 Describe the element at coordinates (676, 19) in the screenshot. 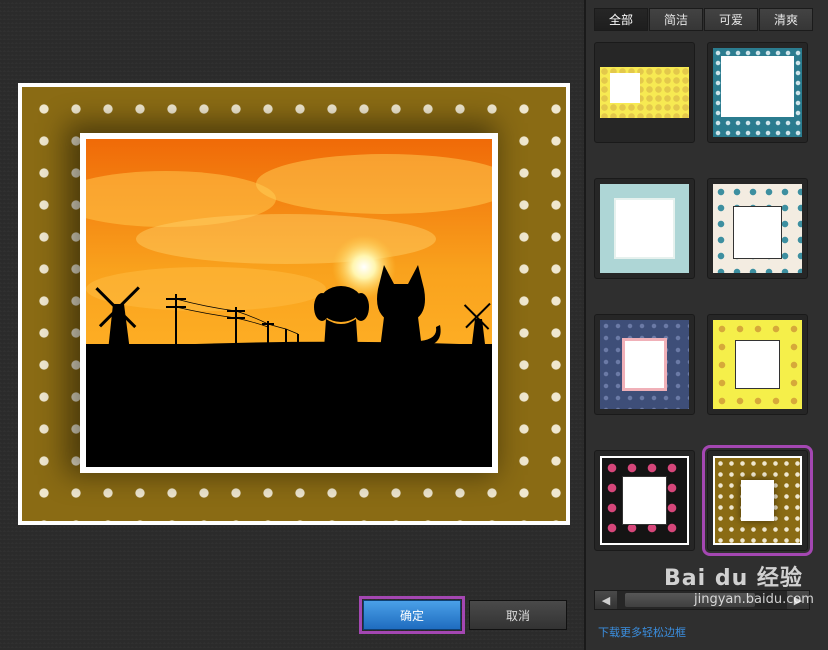

I see `tab-simple: 简洁` at that location.